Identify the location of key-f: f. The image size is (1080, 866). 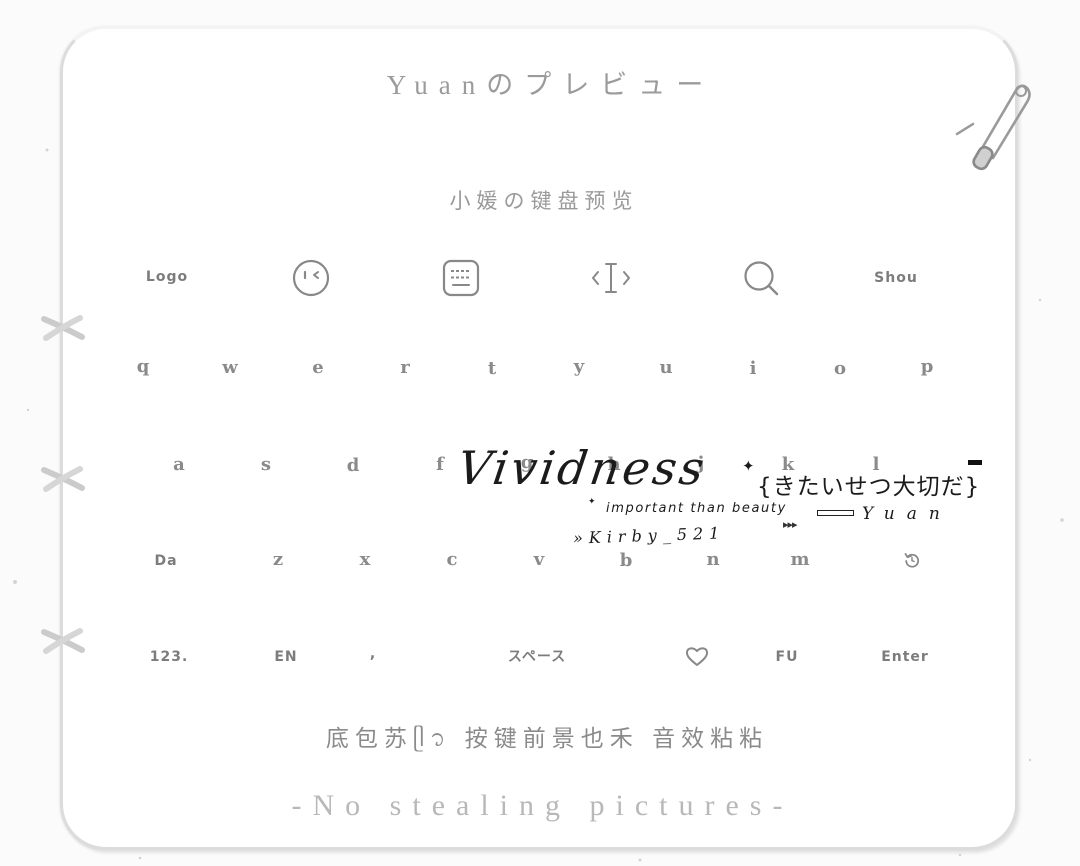
(440, 465).